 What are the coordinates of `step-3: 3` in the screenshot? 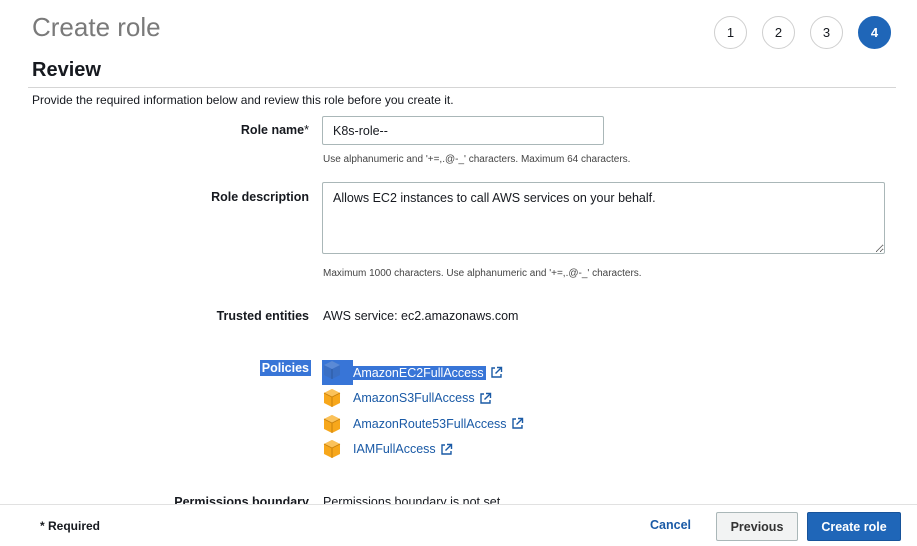 It's located at (826, 32).